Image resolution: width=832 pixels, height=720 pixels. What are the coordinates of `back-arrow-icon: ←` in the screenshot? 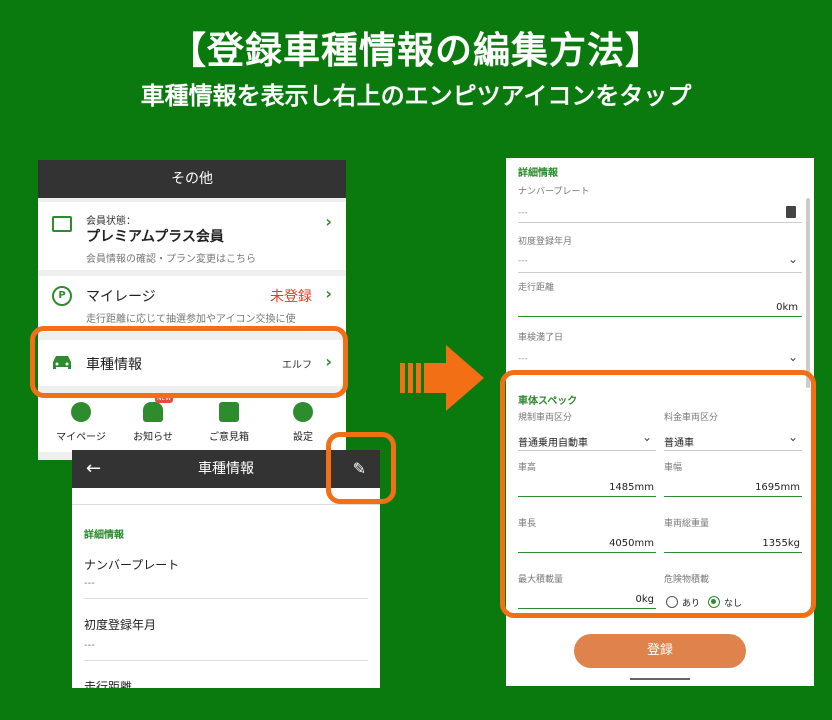 It's located at (93, 469).